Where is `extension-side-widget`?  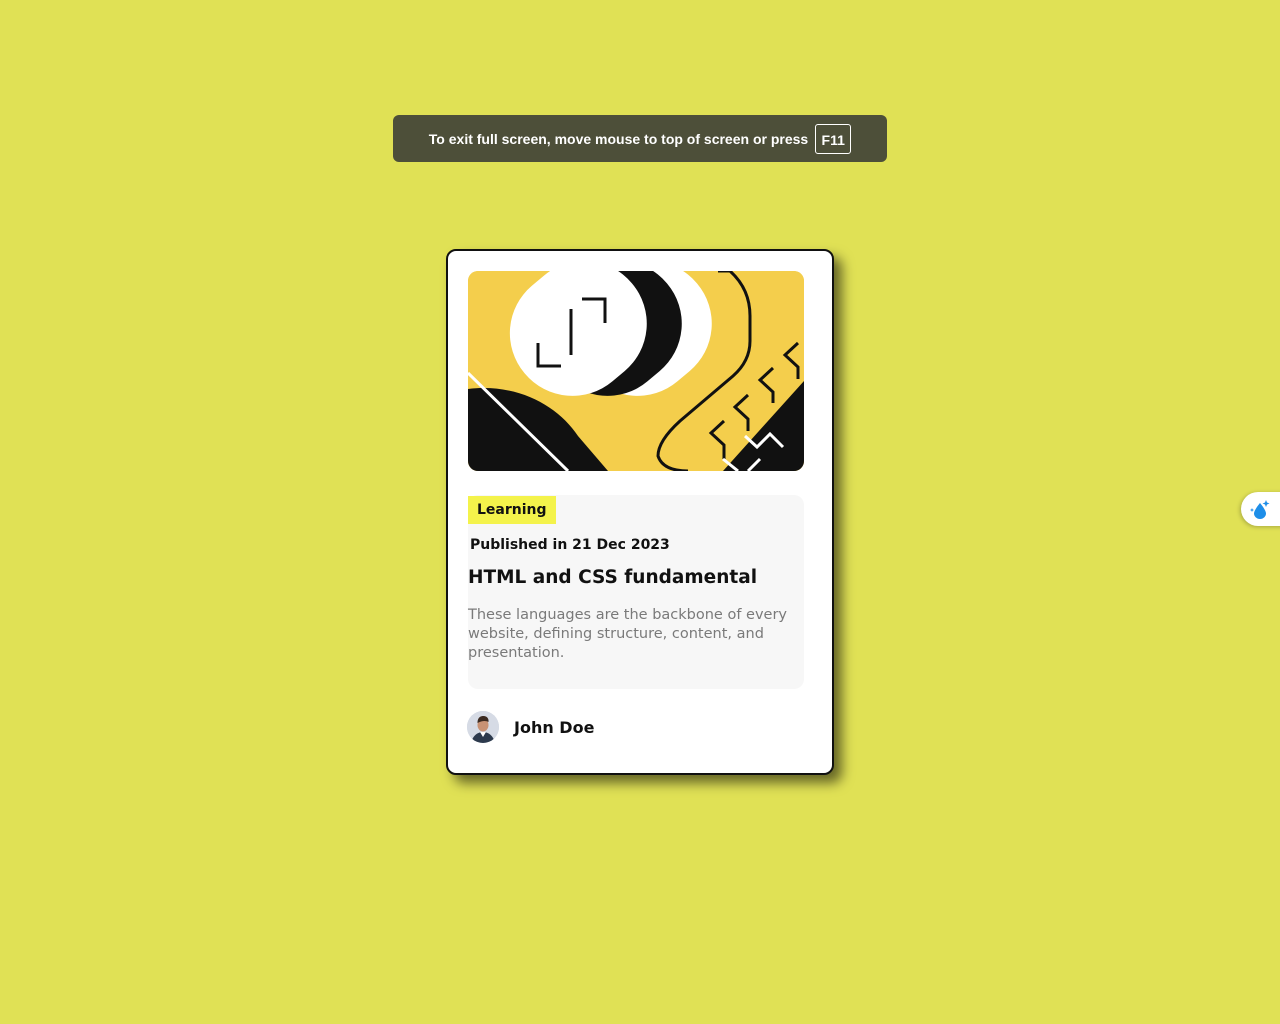
extension-side-widget is located at coordinates (1260, 509).